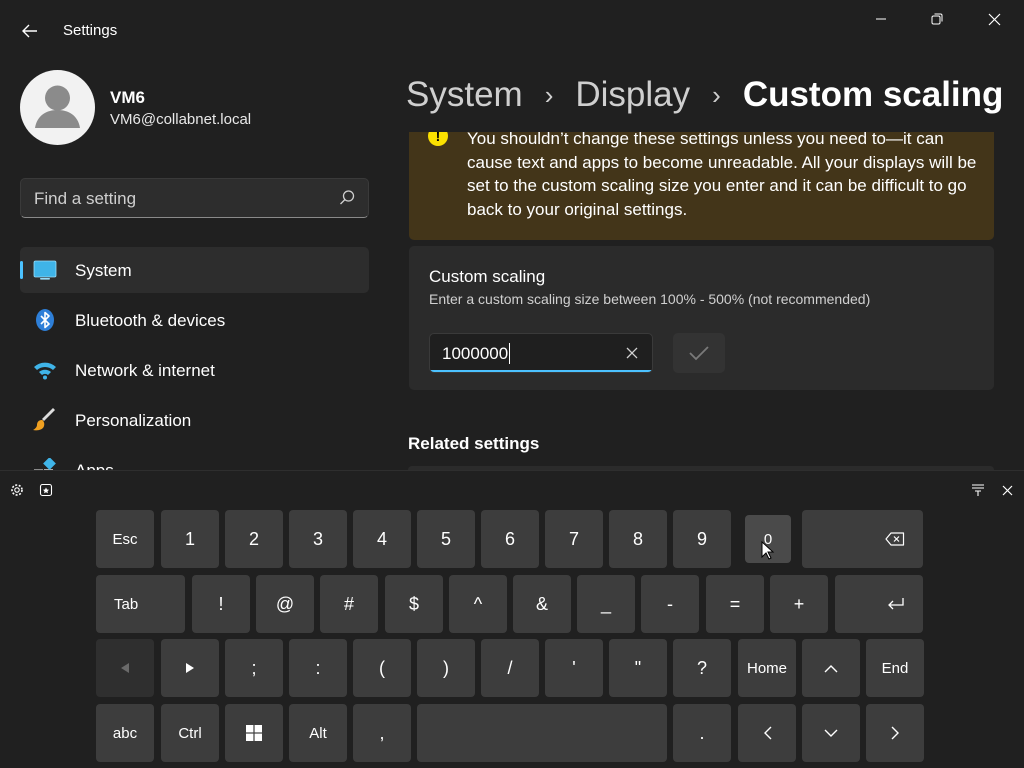 This screenshot has height=768, width=1024. Describe the element at coordinates (125, 539) in the screenshot. I see `key-esc: Esc` at that location.